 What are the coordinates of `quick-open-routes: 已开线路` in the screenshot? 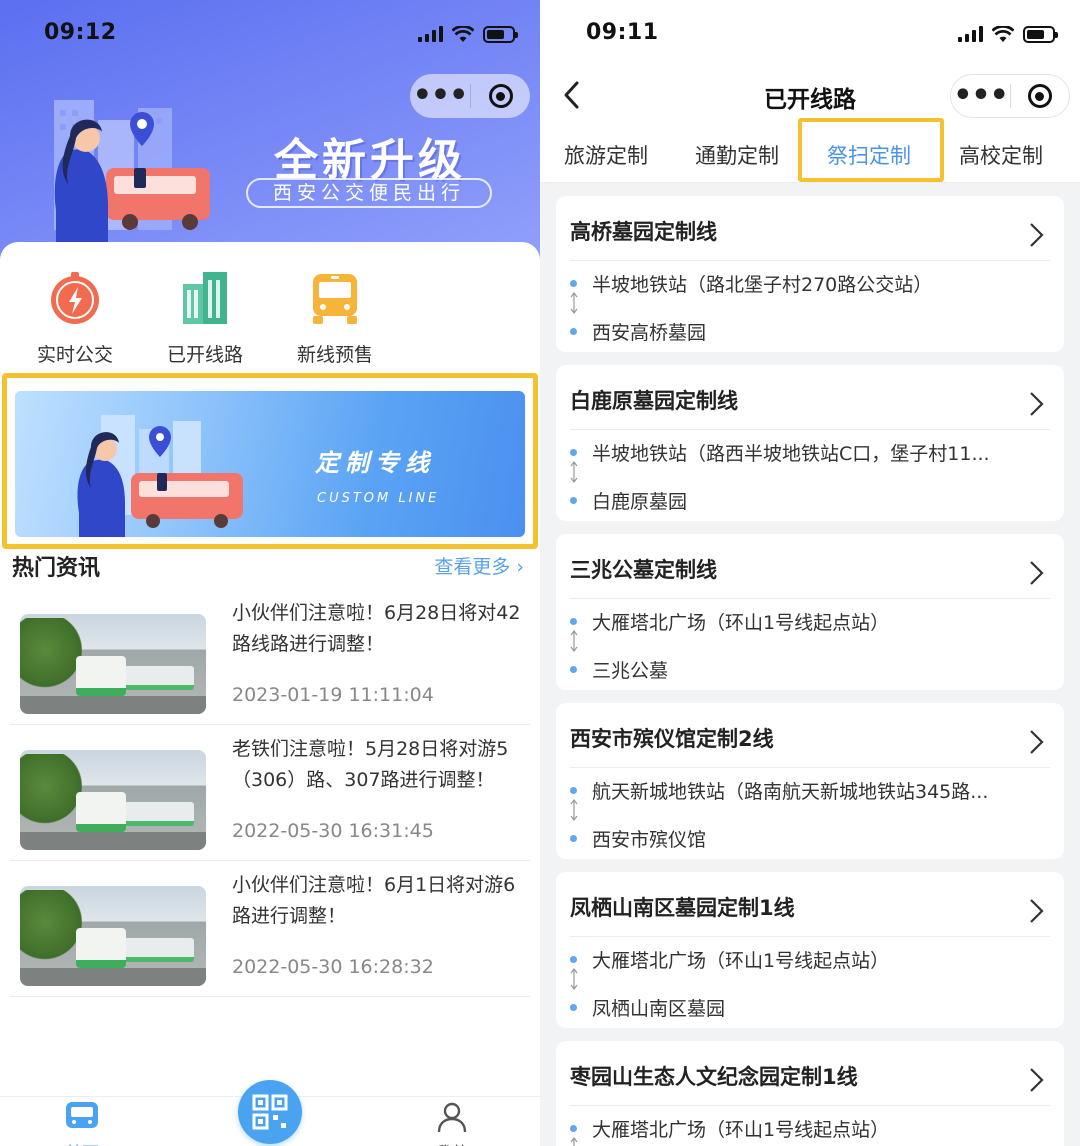 It's located at (205, 318).